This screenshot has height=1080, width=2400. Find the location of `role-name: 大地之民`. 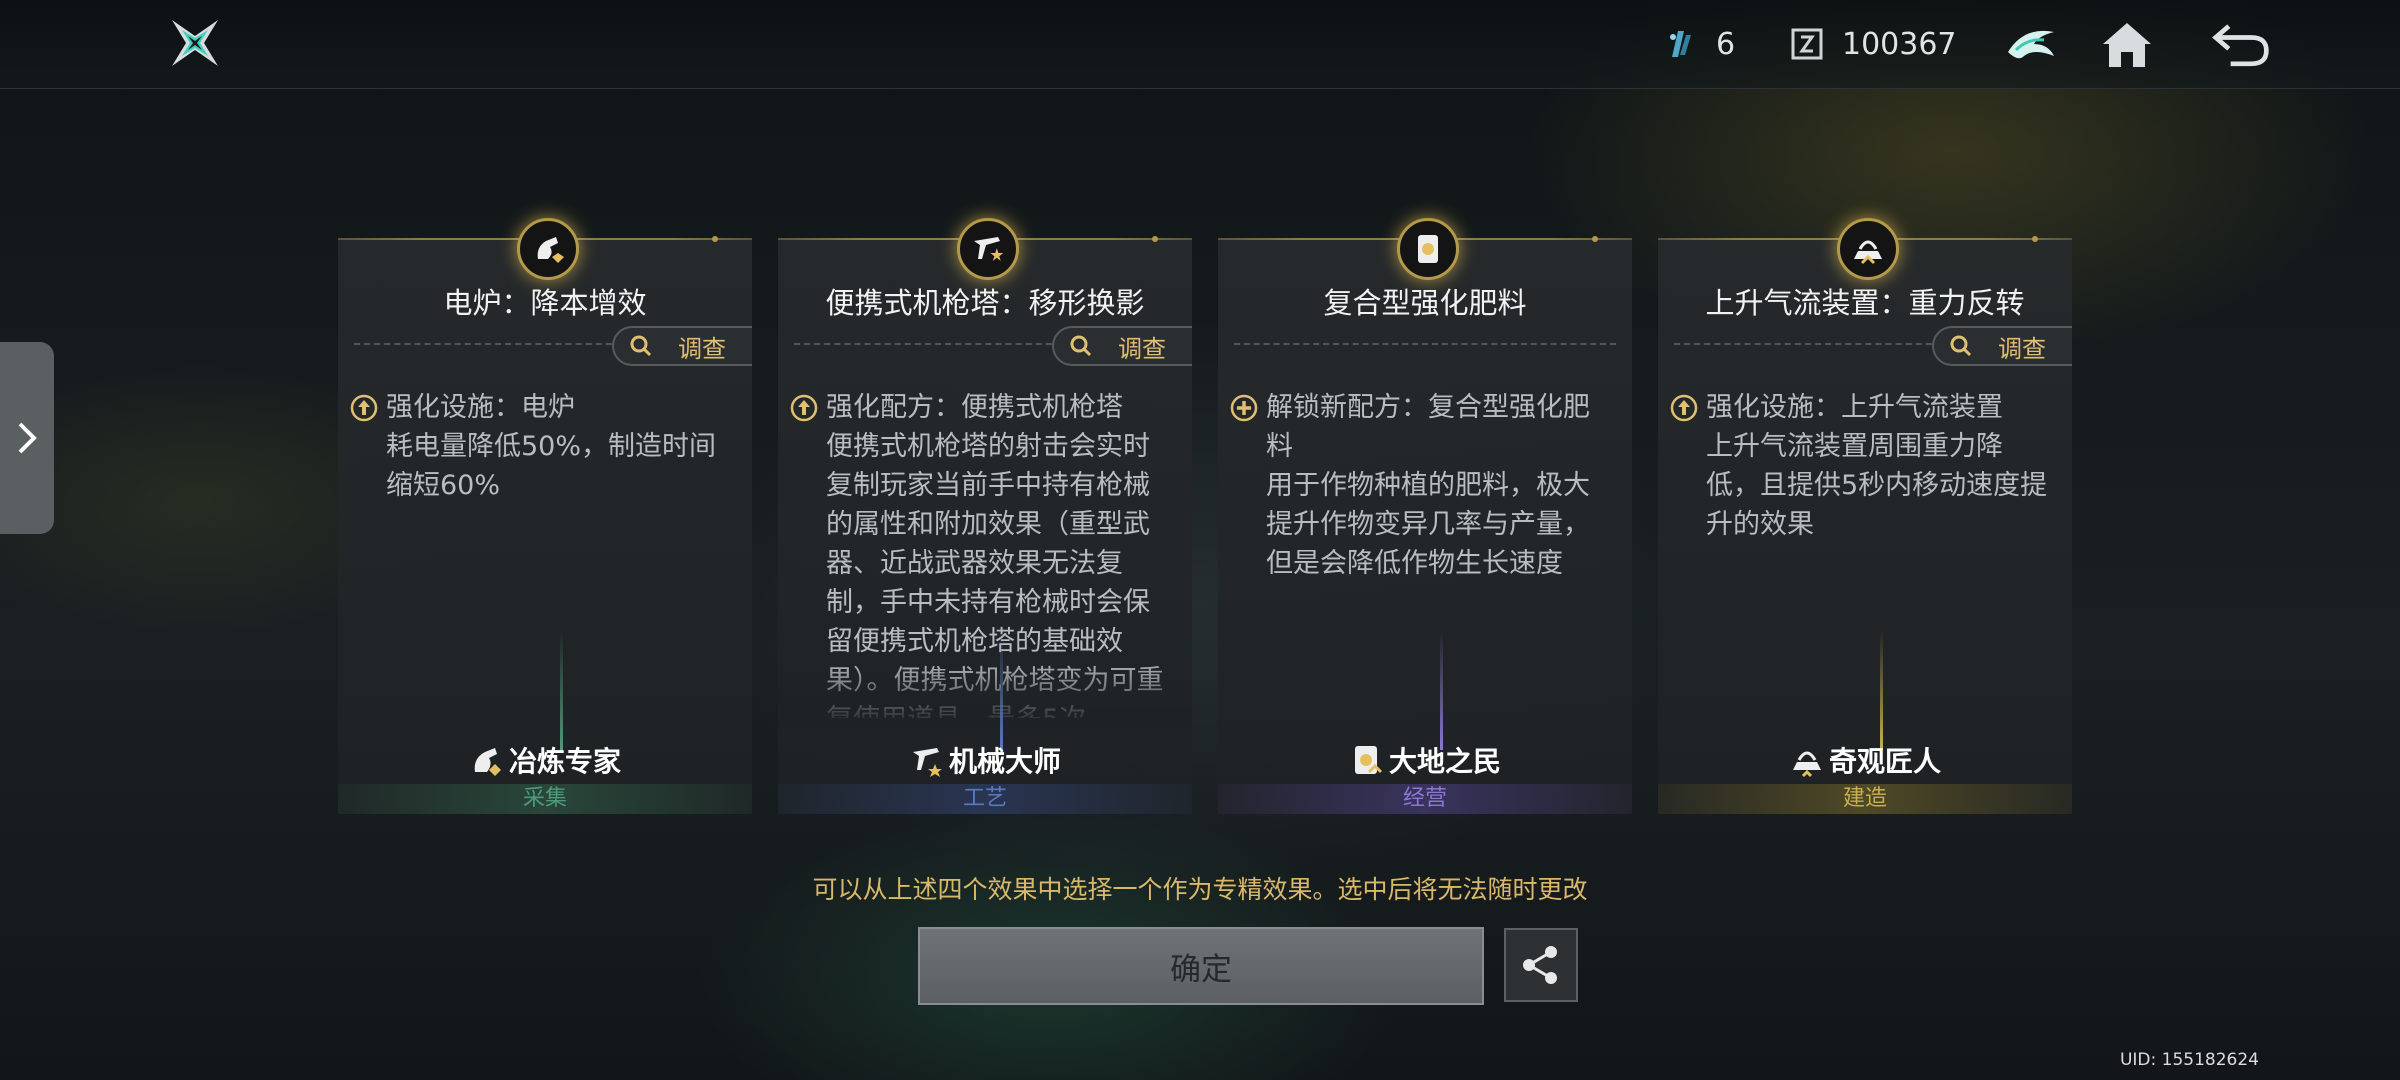

role-name: 大地之民 is located at coordinates (1444, 761).